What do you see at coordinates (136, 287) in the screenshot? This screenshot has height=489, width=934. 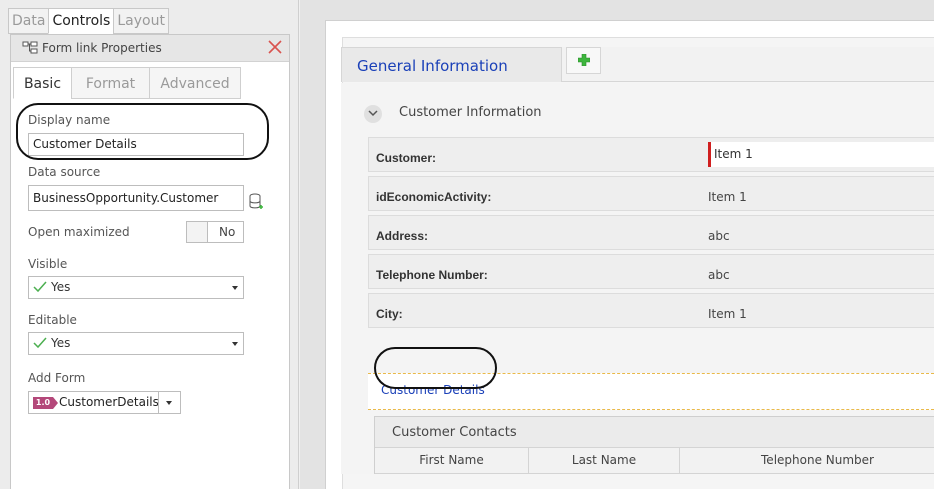 I see `visible-select: Yes` at bounding box center [136, 287].